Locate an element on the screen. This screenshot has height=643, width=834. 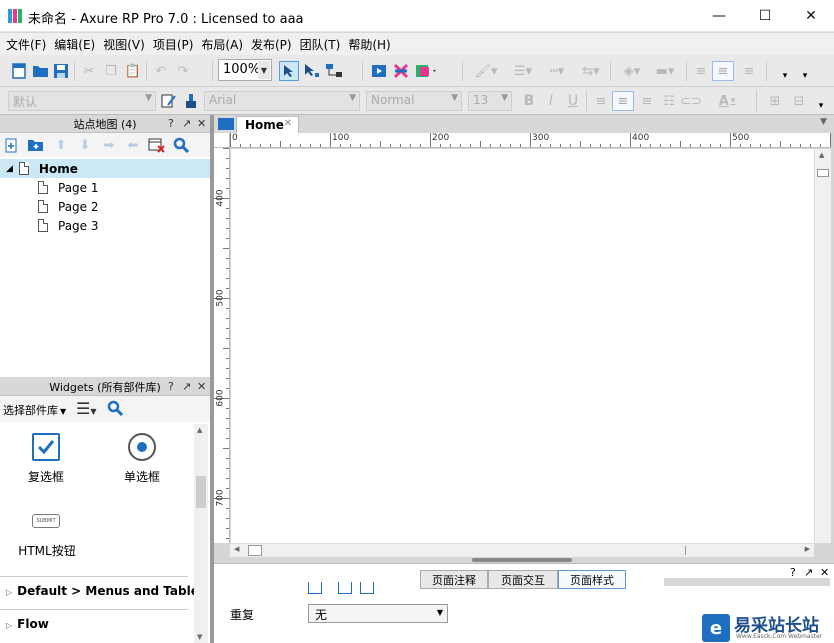
menu-help: 帮助(H) is located at coordinates (371, 44).